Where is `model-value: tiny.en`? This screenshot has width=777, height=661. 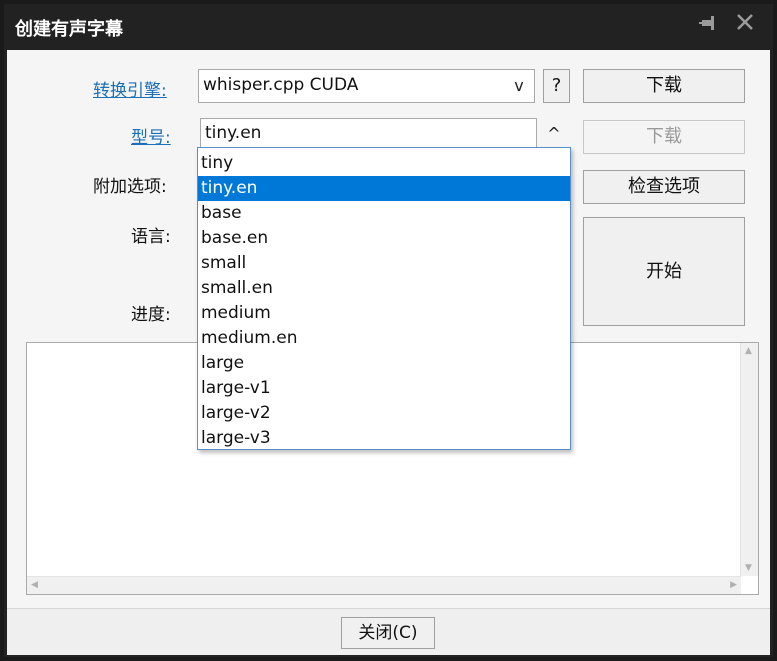 model-value: tiny.en is located at coordinates (233, 133).